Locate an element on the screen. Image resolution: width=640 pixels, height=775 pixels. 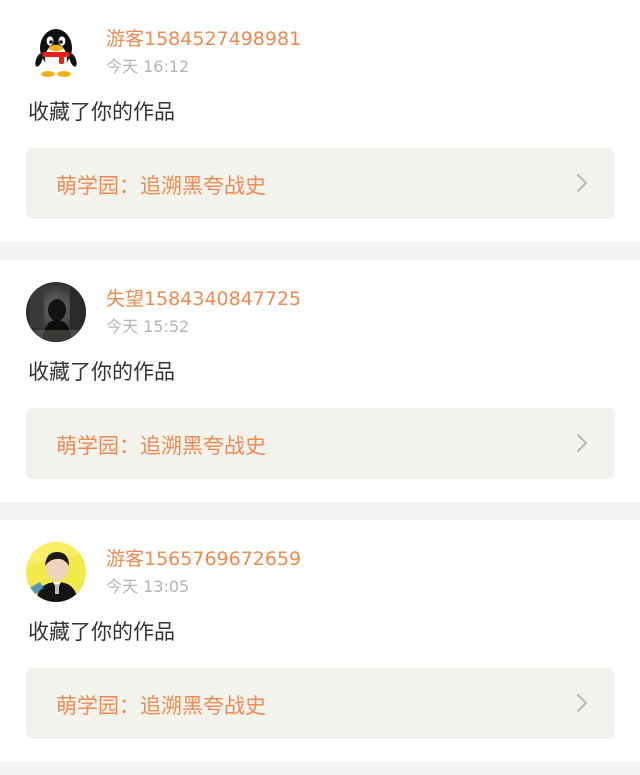
dark-photo-avatar is located at coordinates (56, 312).